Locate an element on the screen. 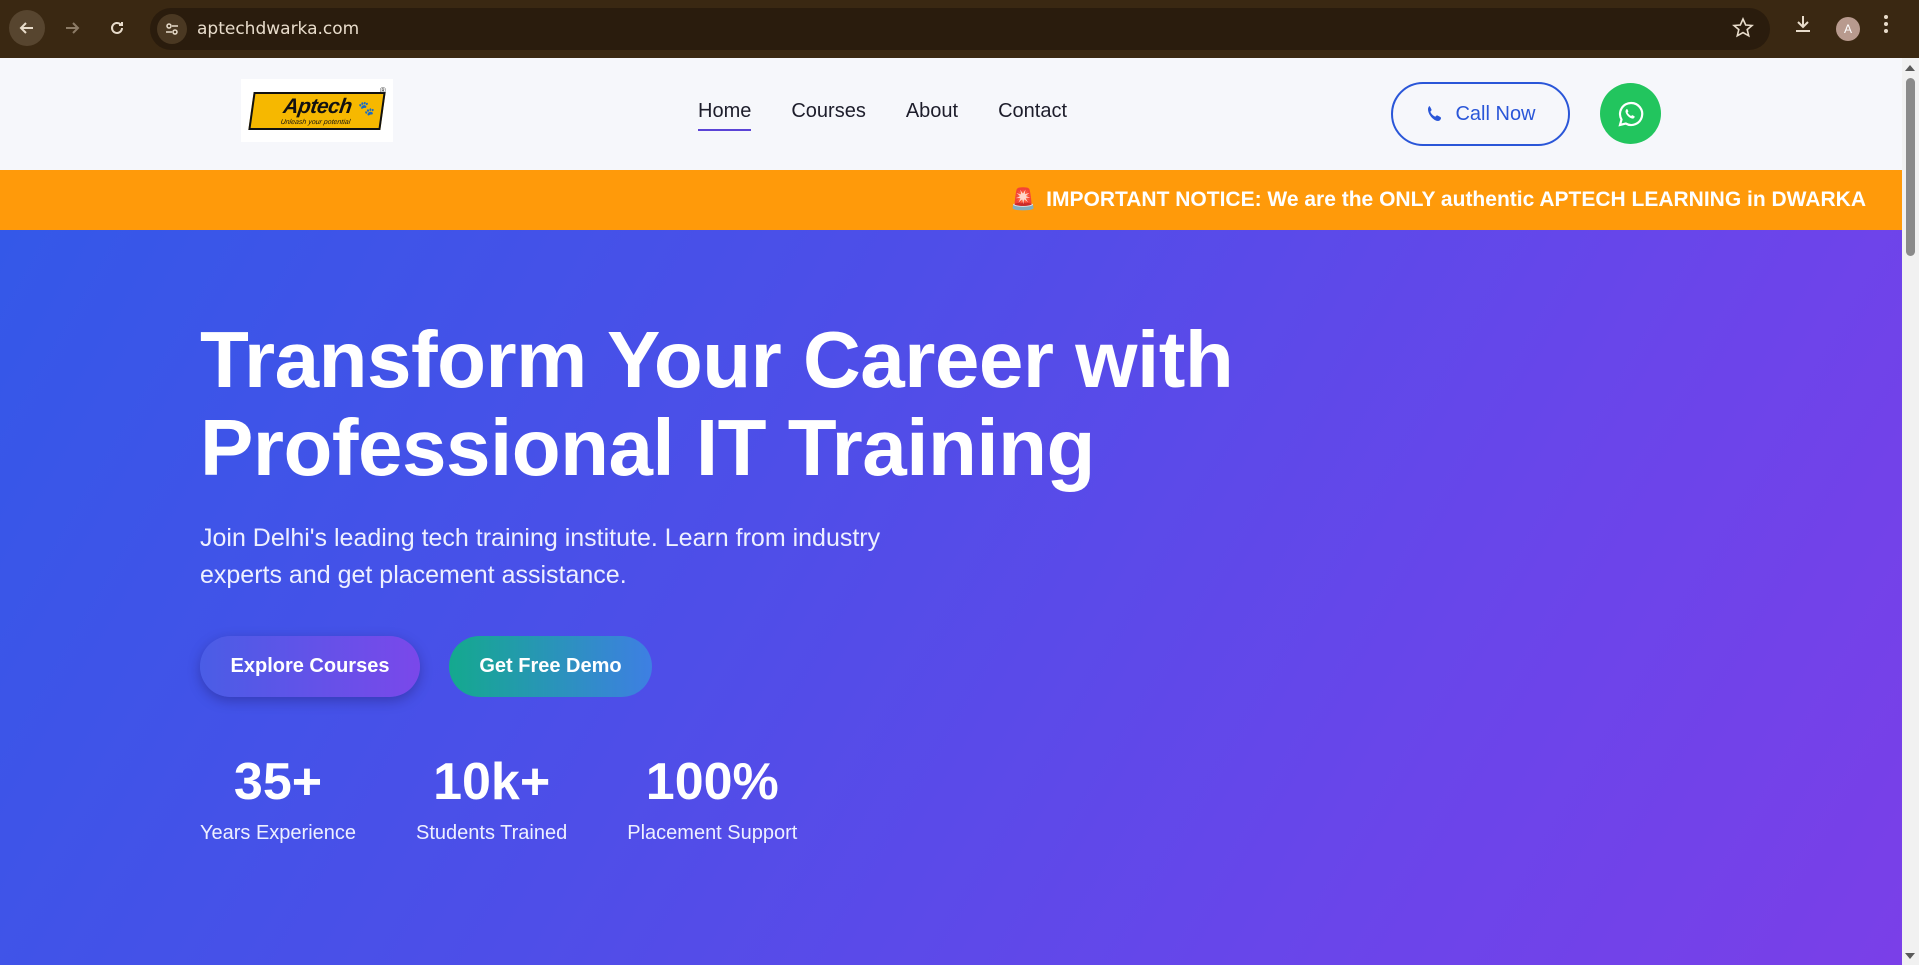 The image size is (1919, 965). whatsapp-icon is located at coordinates (1630, 114).